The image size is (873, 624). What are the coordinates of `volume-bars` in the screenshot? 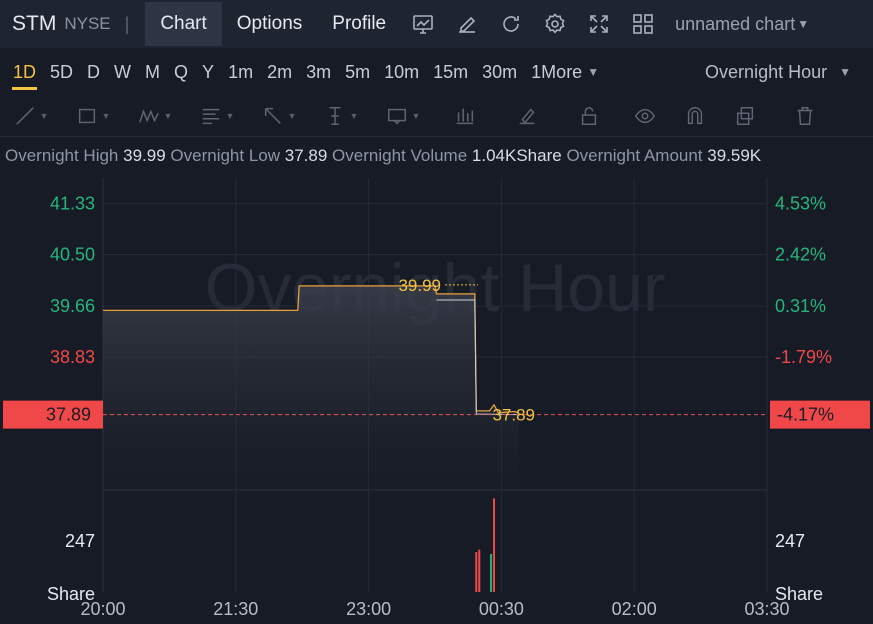 It's located at (485, 545).